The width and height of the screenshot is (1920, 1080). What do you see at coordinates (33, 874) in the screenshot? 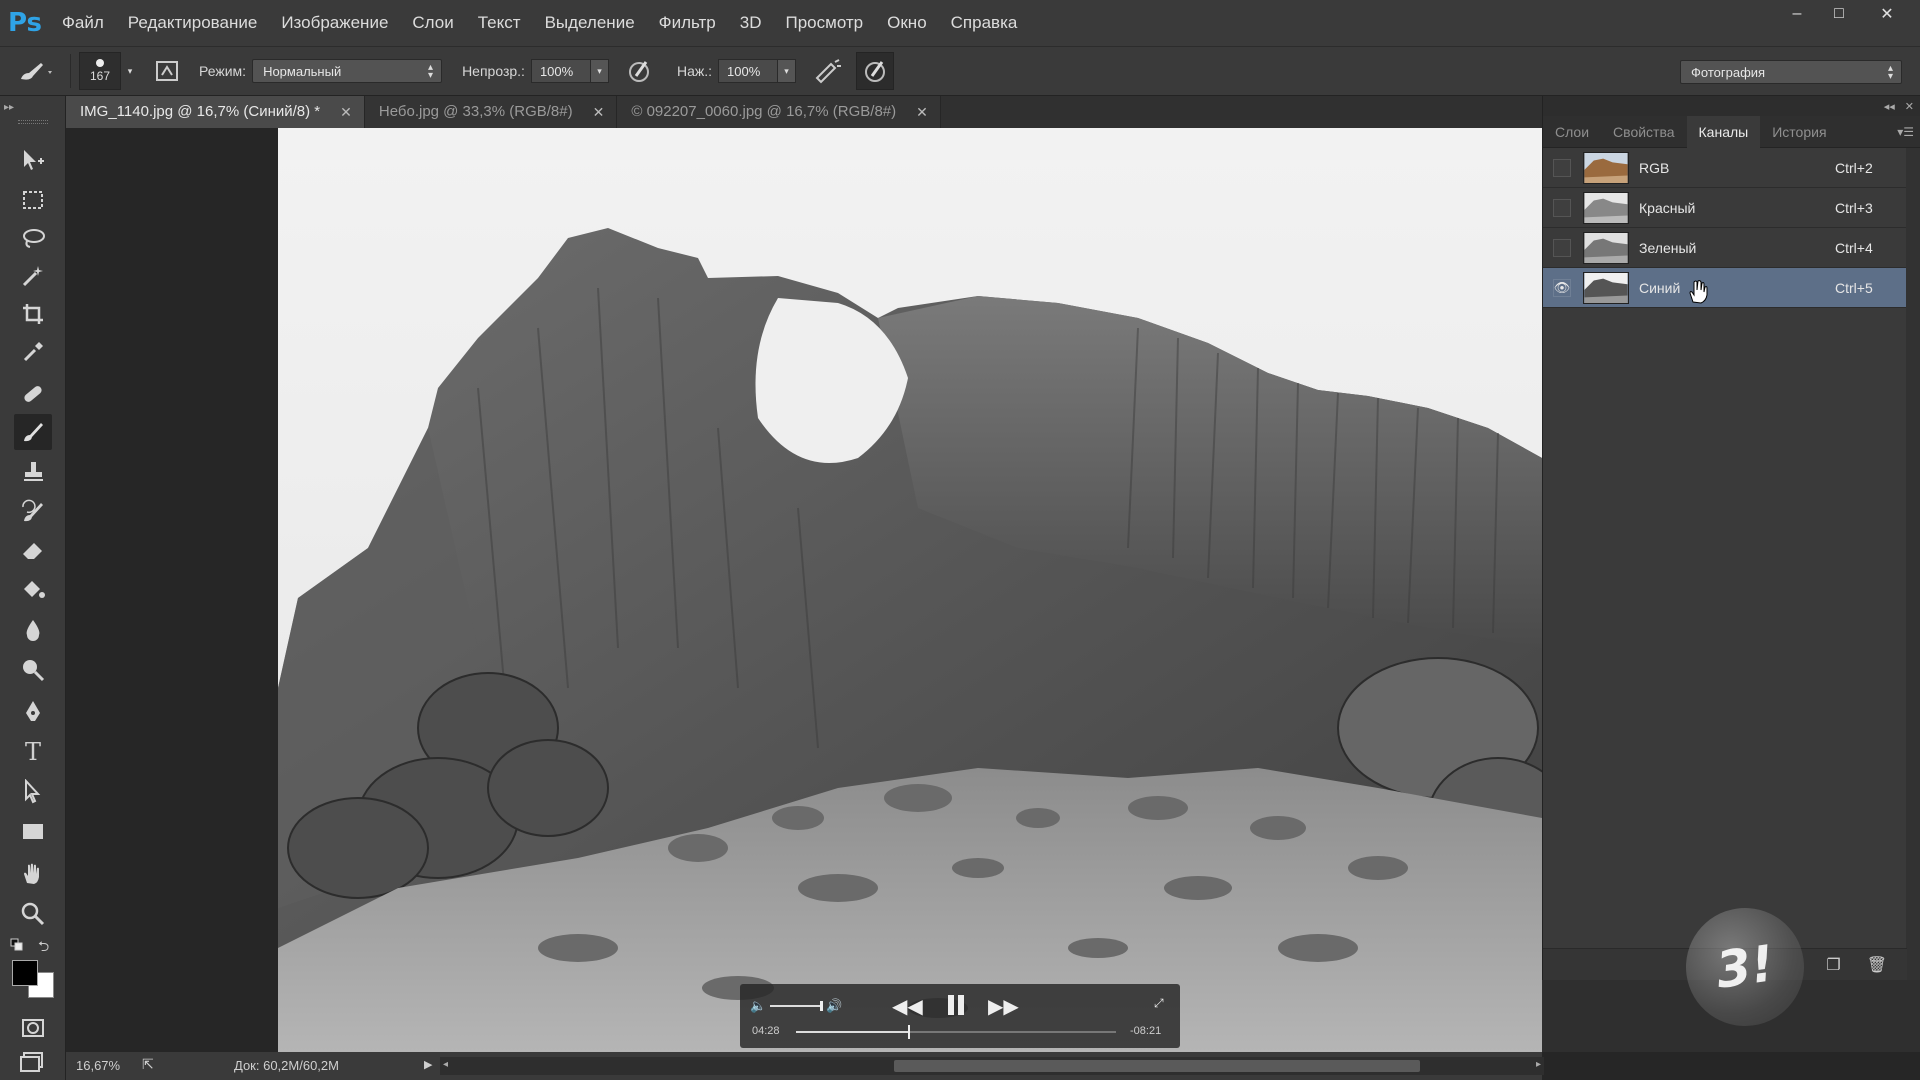
I see `hand-tool-icon` at bounding box center [33, 874].